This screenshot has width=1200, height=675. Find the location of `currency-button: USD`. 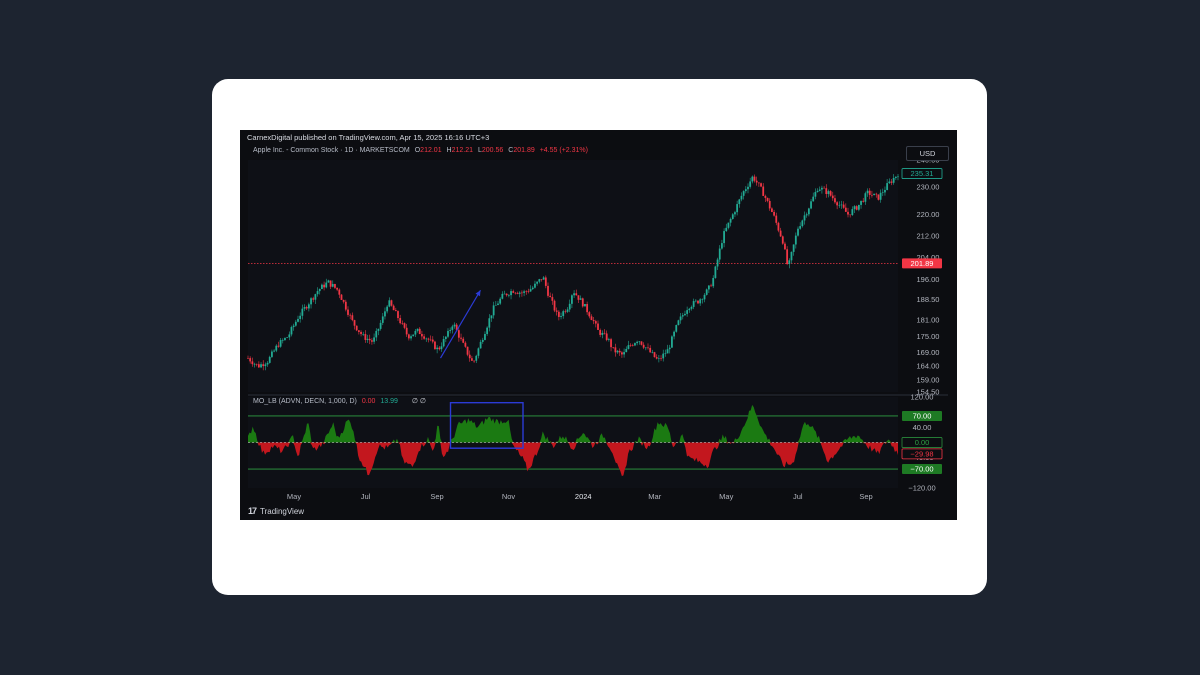

currency-button: USD is located at coordinates (927, 153).